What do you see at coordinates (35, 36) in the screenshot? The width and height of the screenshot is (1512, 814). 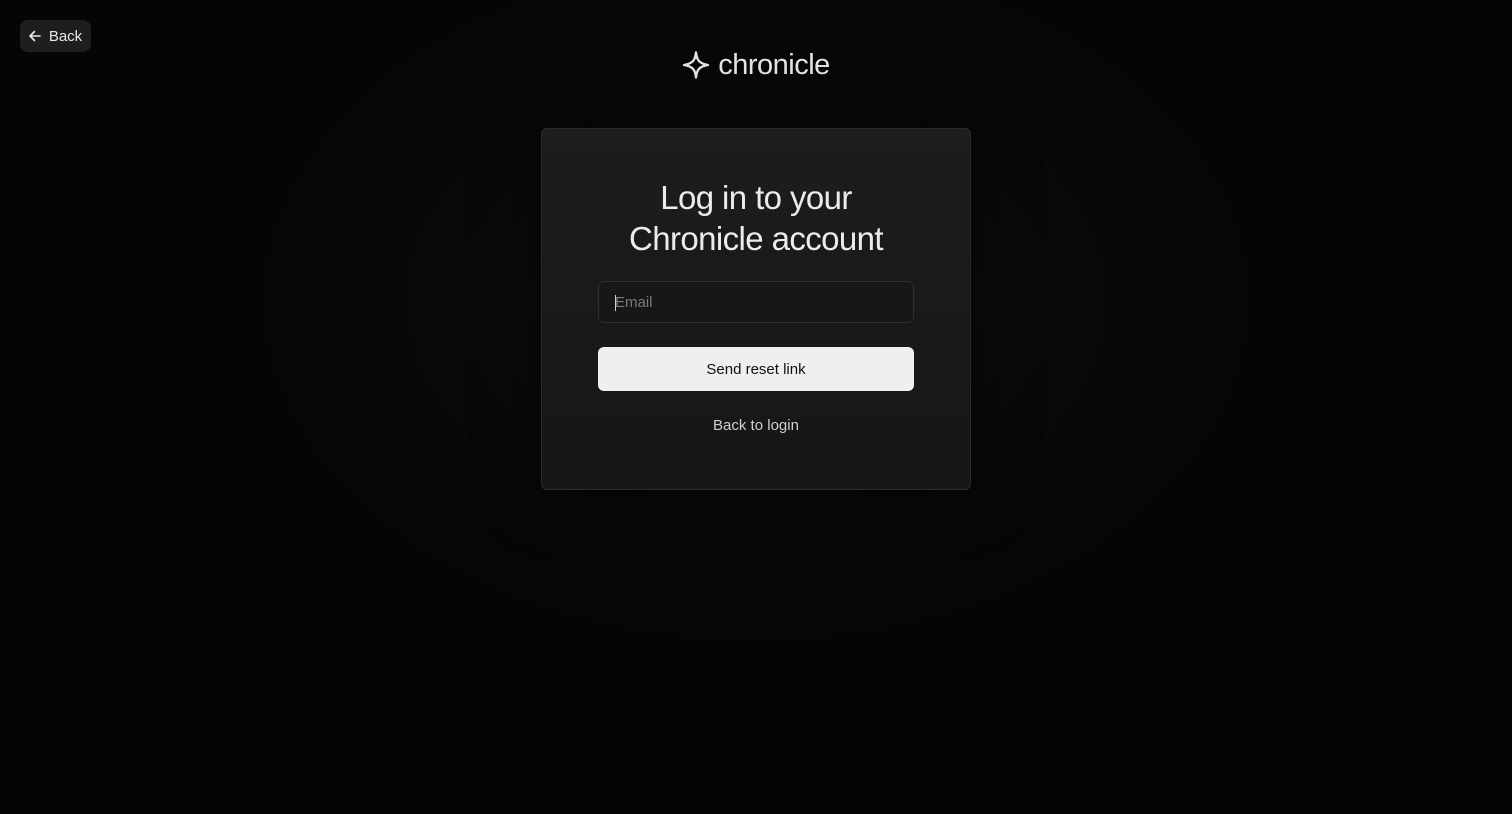 I see `arrow-left-icon` at bounding box center [35, 36].